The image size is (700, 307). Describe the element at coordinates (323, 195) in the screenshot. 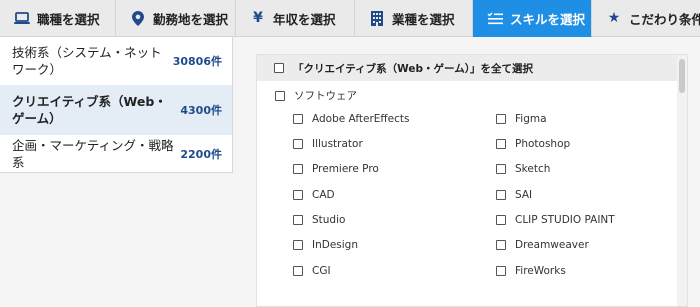

I see `skill-label: CAD` at that location.